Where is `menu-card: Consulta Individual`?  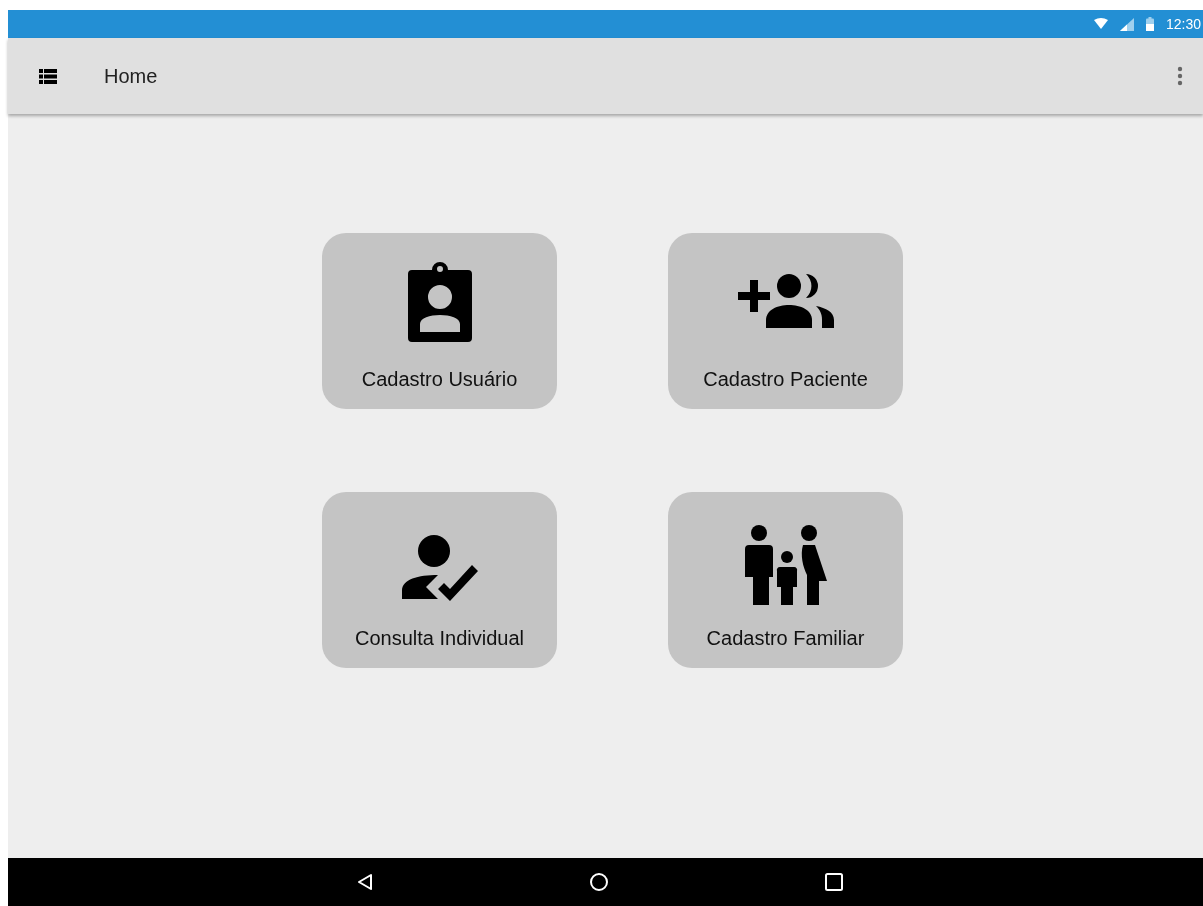
menu-card: Consulta Individual is located at coordinates (439, 580).